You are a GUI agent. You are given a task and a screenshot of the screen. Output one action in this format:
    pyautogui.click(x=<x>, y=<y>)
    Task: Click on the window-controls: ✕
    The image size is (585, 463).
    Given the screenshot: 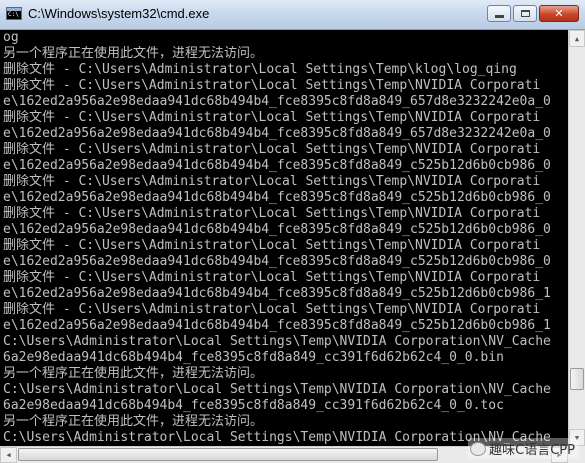 What is the action you would take?
    pyautogui.click(x=532, y=13)
    